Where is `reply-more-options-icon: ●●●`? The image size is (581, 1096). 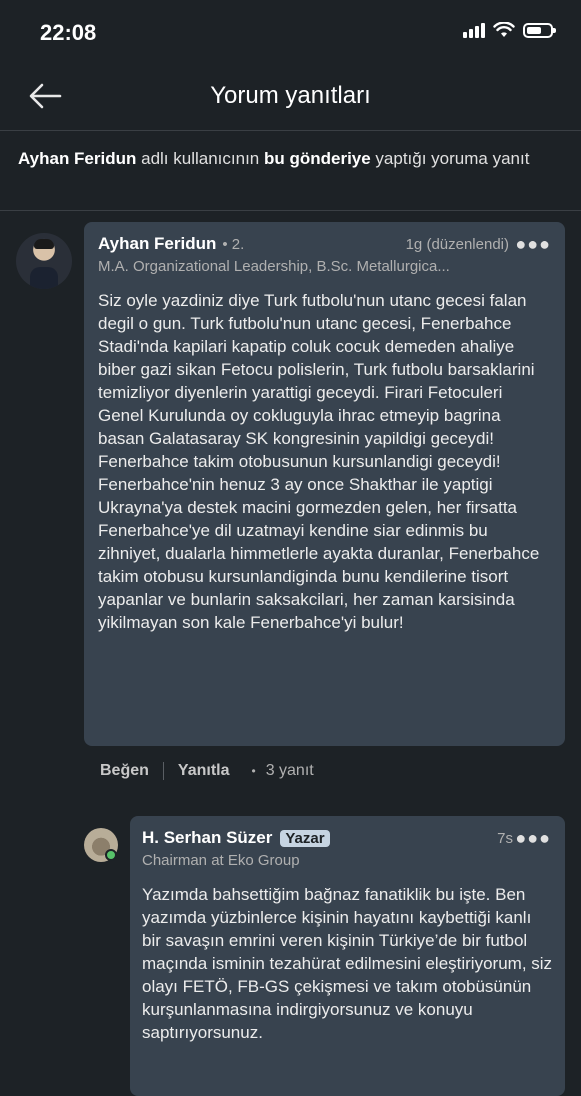
reply-more-options-icon: ●●● is located at coordinates (533, 838).